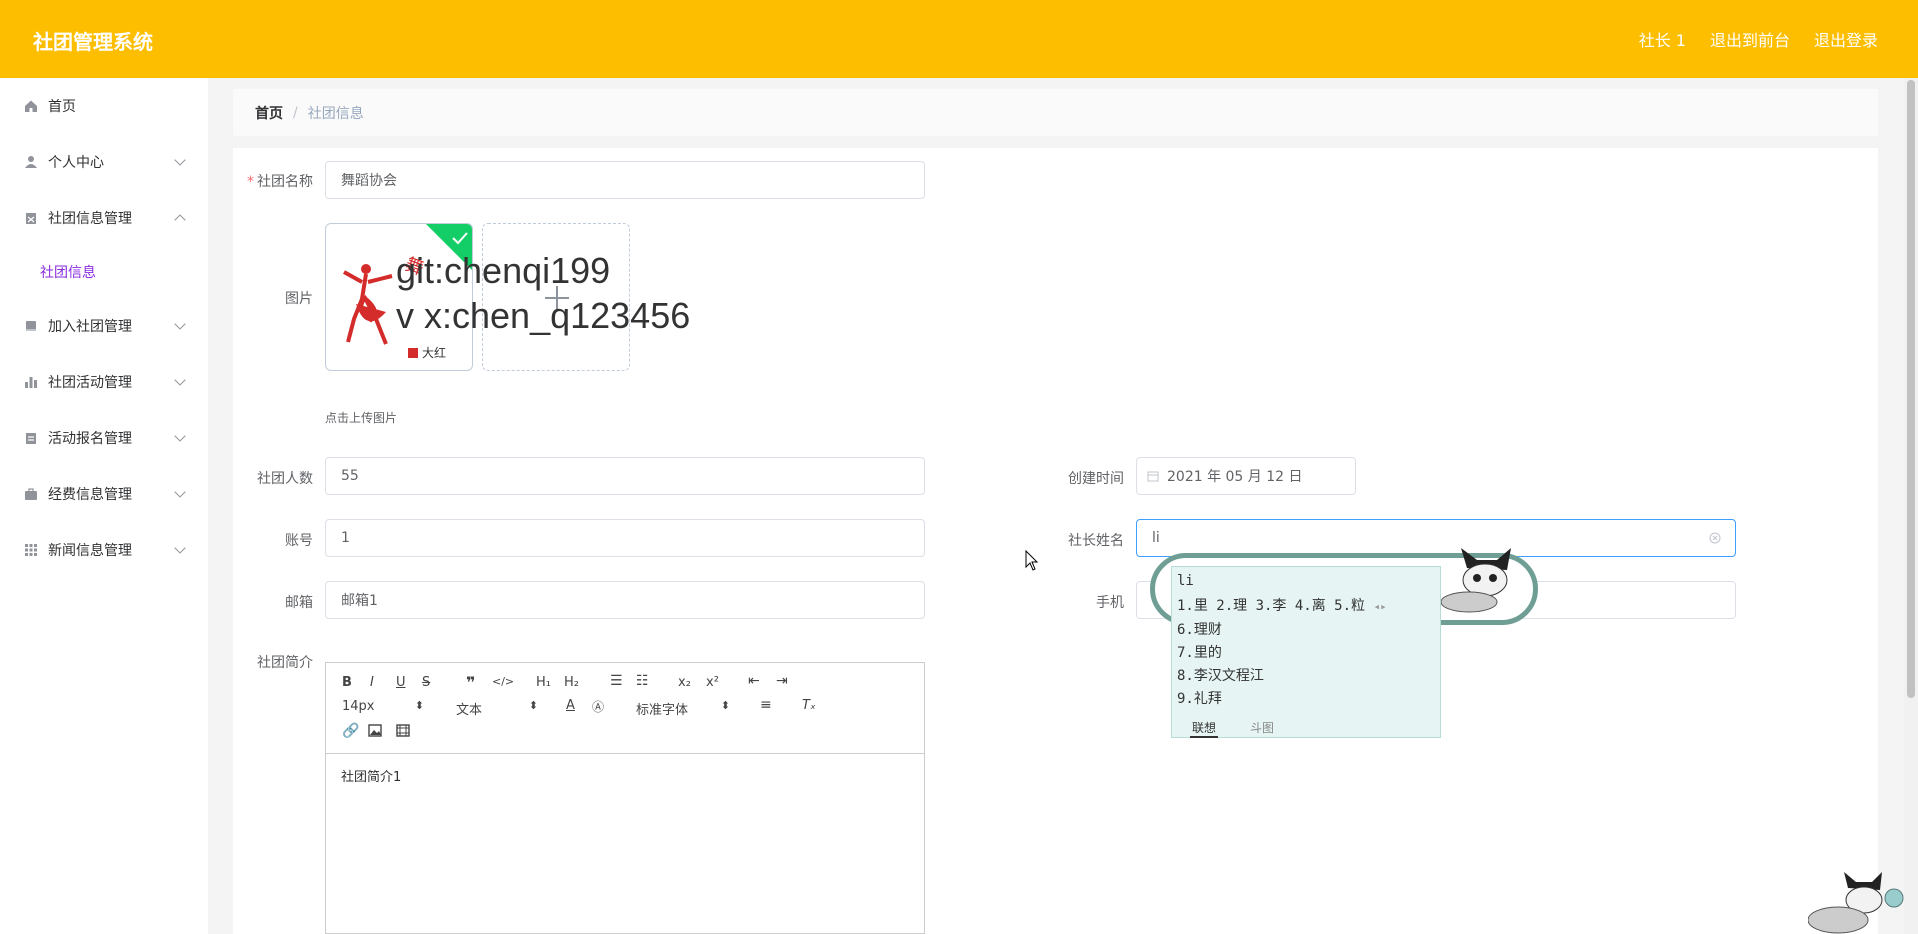  Describe the element at coordinates (625, 180) in the screenshot. I see `club-name-input: 舞蹈协会` at that location.